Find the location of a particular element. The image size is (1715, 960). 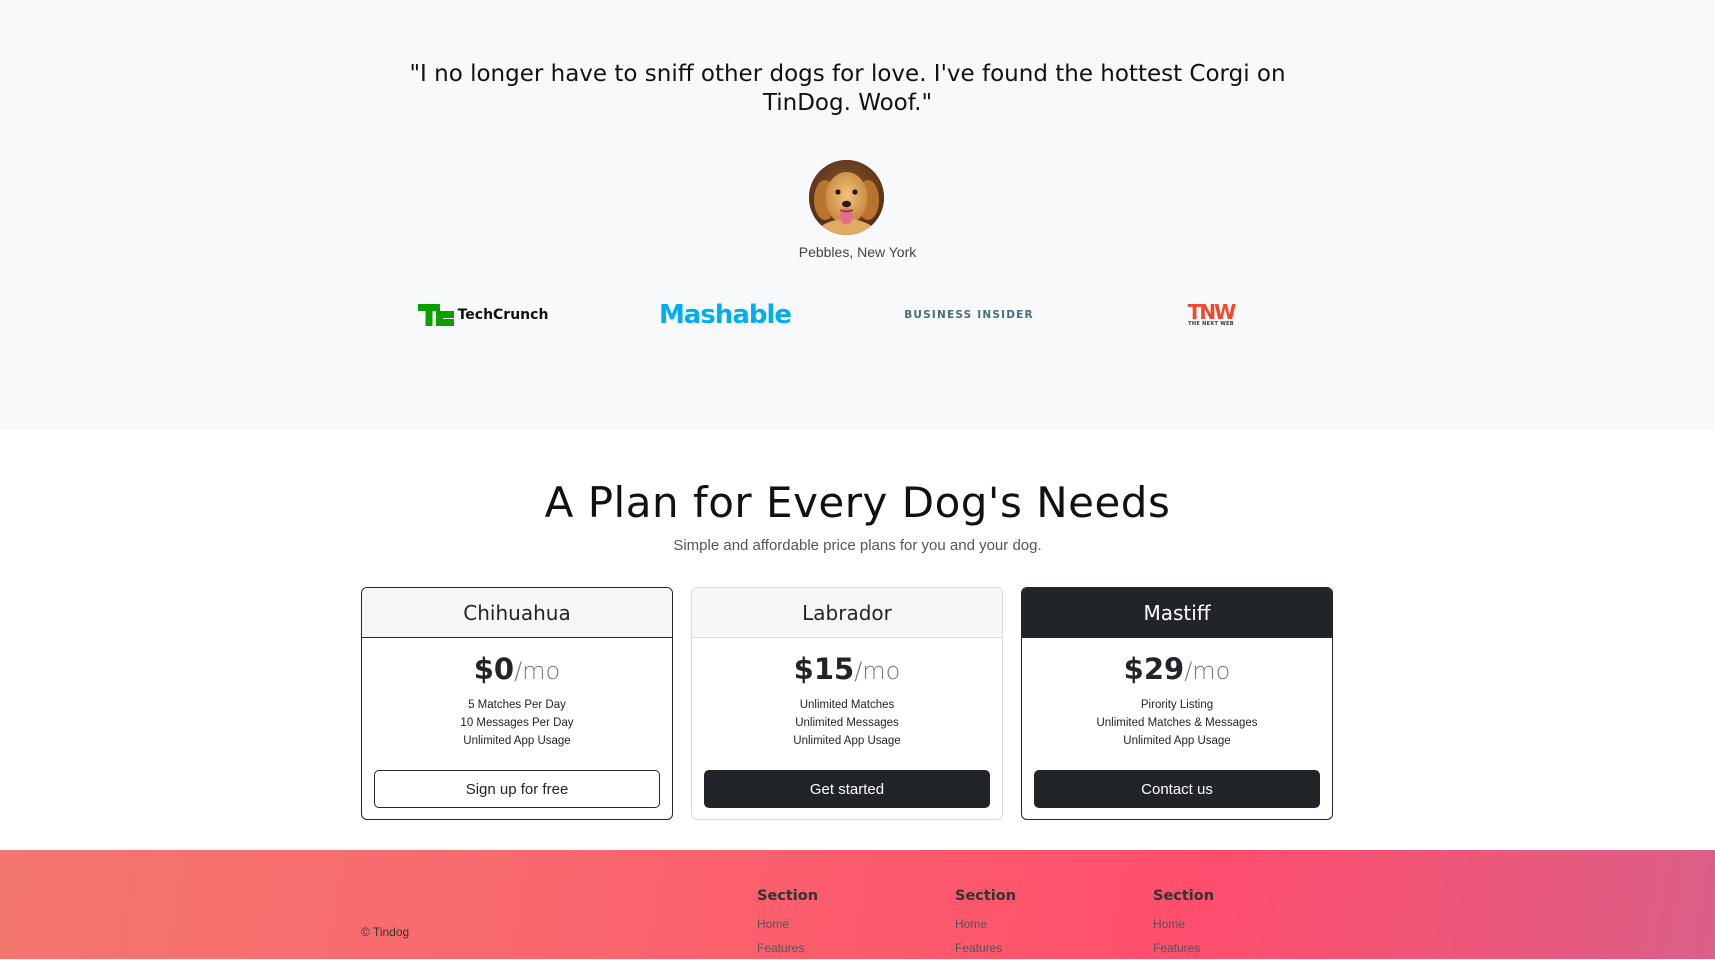

plan-name: Labrador is located at coordinates (847, 613).